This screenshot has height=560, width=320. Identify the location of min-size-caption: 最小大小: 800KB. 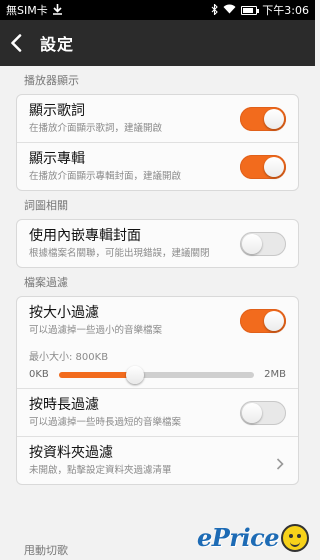
(69, 357).